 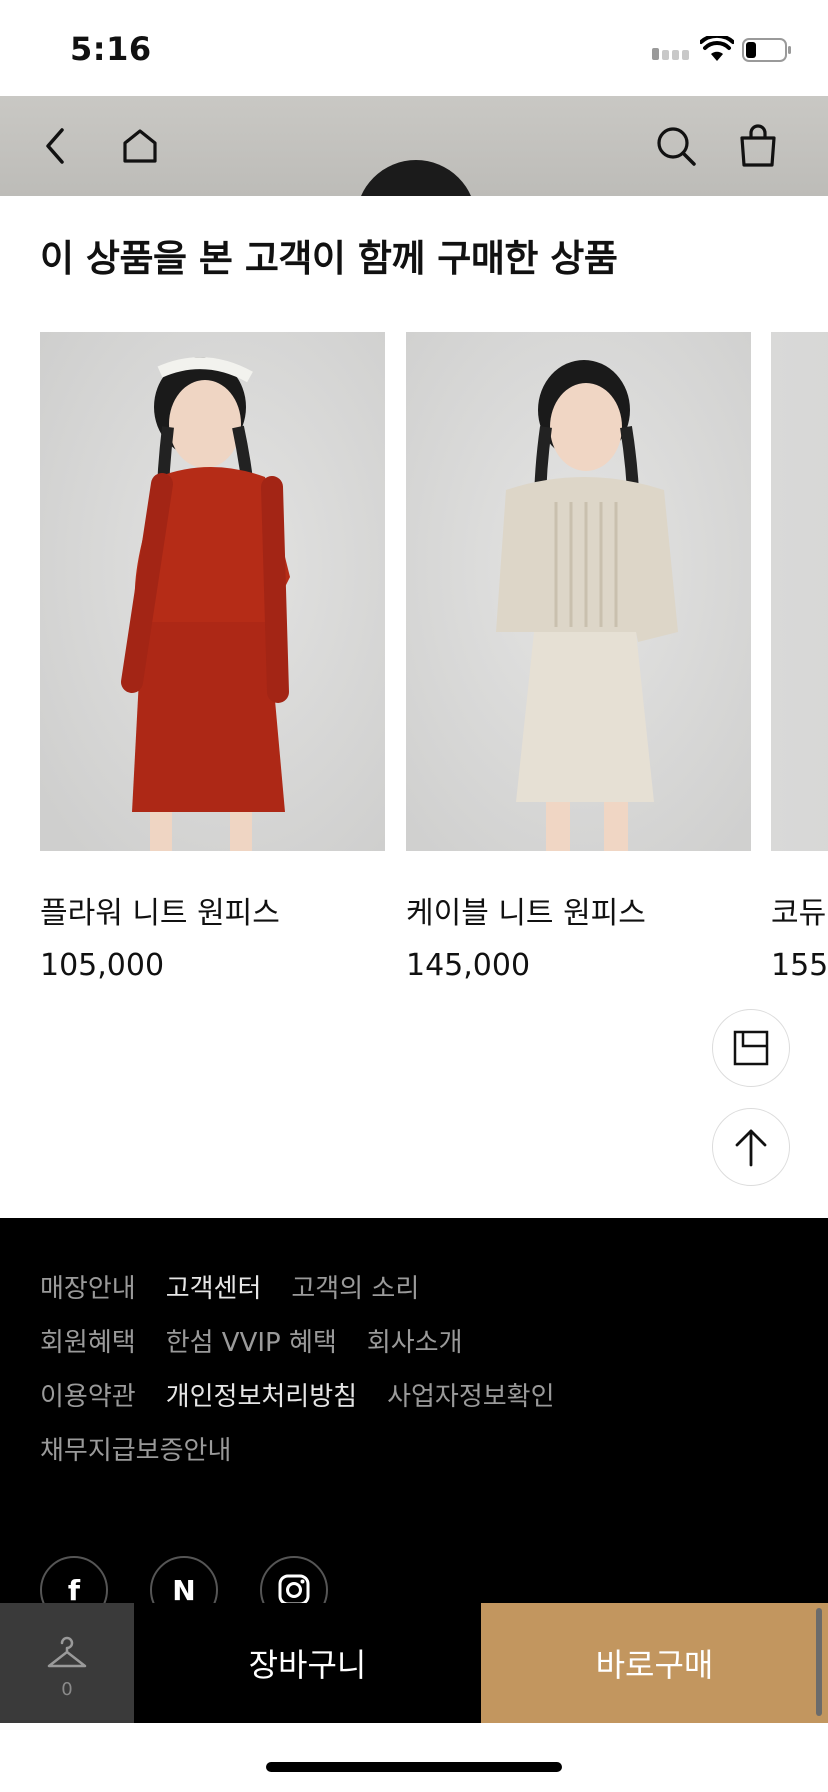 I want to click on product-name: 케이블 니트 원피스, so click(x=526, y=910).